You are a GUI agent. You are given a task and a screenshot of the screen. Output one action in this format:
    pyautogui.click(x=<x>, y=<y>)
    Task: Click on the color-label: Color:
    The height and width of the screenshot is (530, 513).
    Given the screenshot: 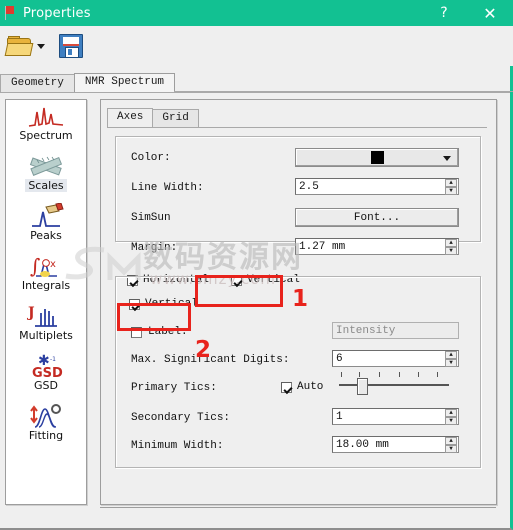 What is the action you would take?
    pyautogui.click(x=151, y=158)
    